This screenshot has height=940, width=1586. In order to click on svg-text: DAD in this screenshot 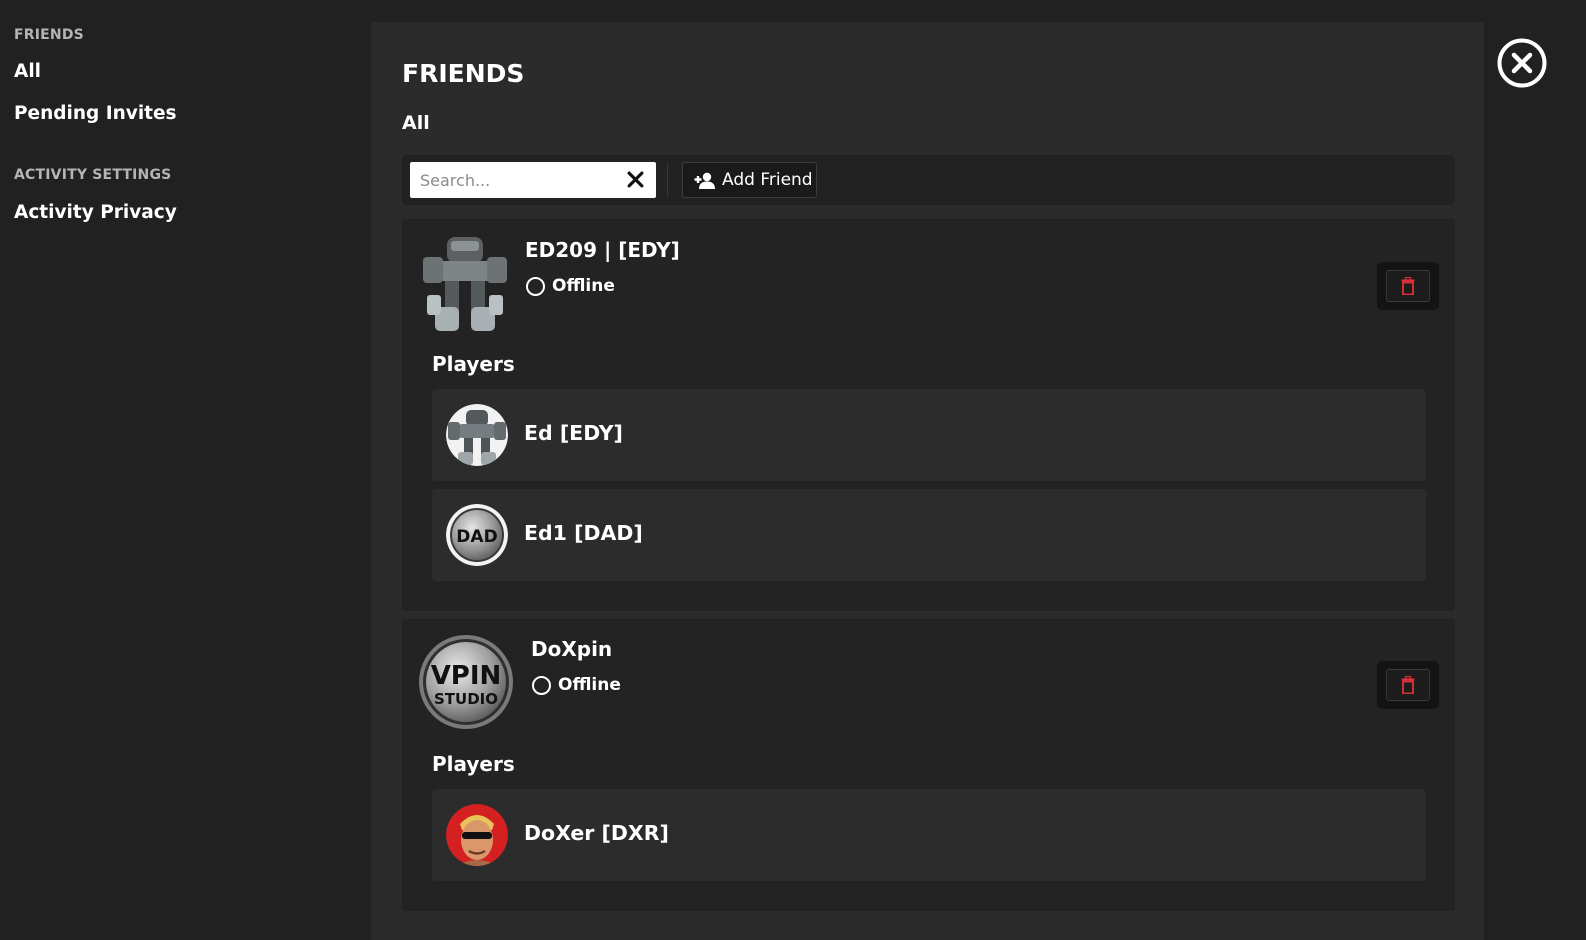, I will do `click(476, 537)`.